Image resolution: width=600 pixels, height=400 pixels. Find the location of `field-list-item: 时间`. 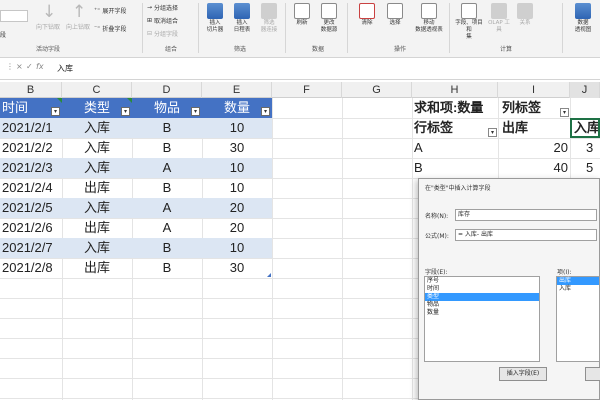

field-list-item: 时间 is located at coordinates (482, 289).